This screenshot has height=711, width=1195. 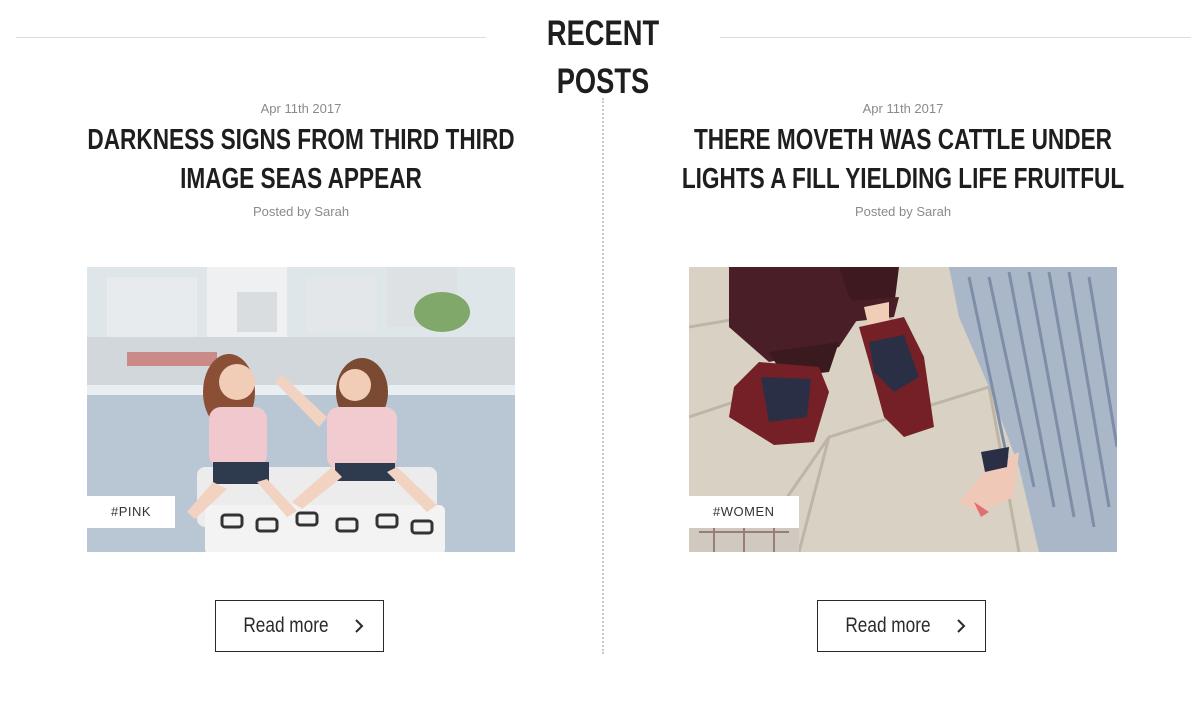 I want to click on header-rule-left, so click(x=251, y=37).